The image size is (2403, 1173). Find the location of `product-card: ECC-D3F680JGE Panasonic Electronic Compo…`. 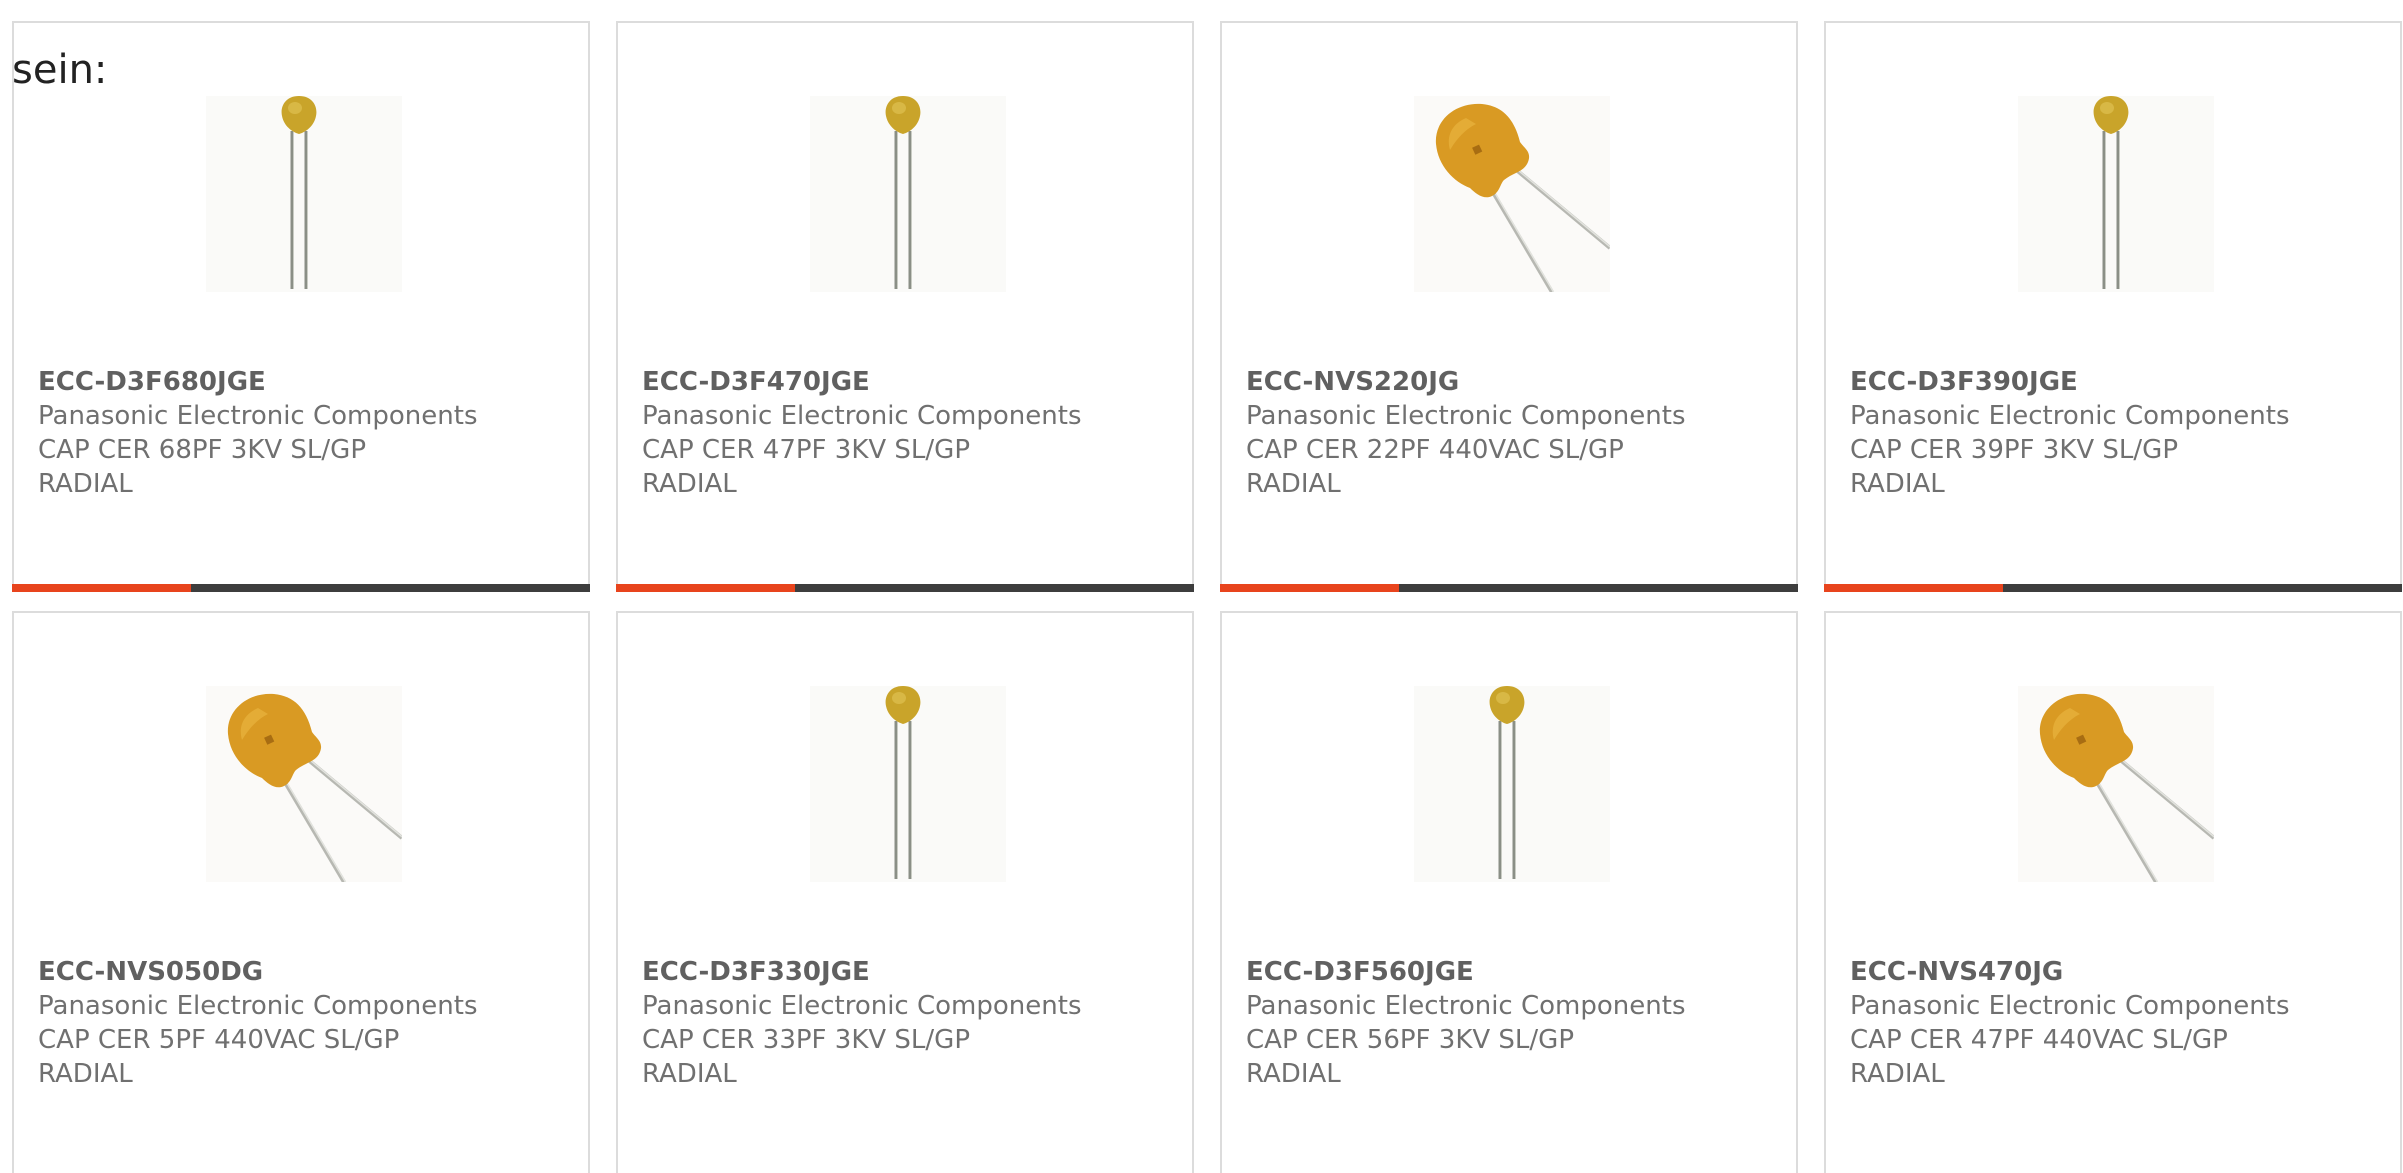

product-card: ECC-D3F680JGE Panasonic Electronic Compo… is located at coordinates (301, 306).